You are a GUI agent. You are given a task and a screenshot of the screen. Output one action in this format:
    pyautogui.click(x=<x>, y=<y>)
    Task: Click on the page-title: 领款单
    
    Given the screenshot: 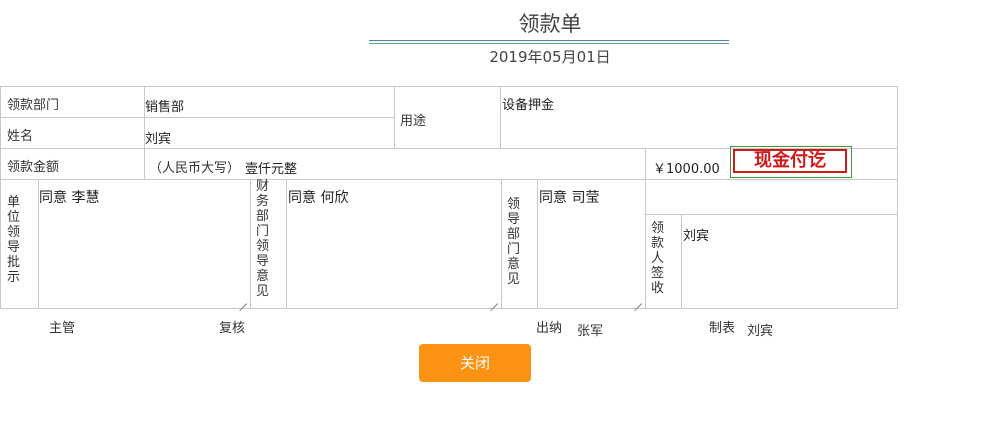 What is the action you would take?
    pyautogui.click(x=550, y=24)
    